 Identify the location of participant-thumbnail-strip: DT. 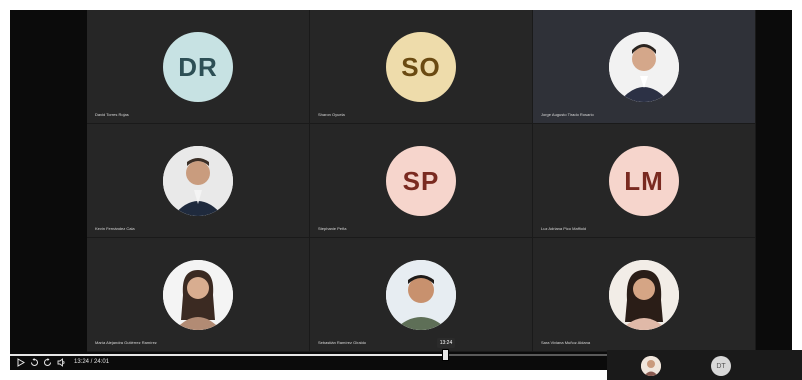
(704, 365).